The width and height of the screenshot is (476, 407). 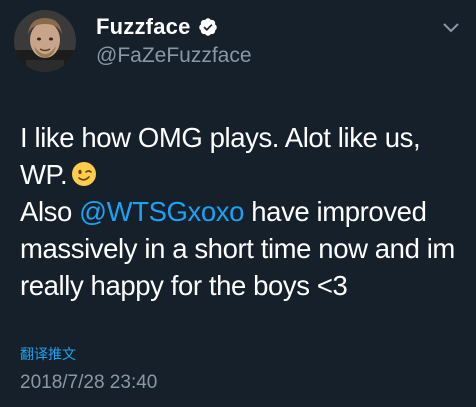 What do you see at coordinates (143, 27) in the screenshot?
I see `display-name: Fuzzface` at bounding box center [143, 27].